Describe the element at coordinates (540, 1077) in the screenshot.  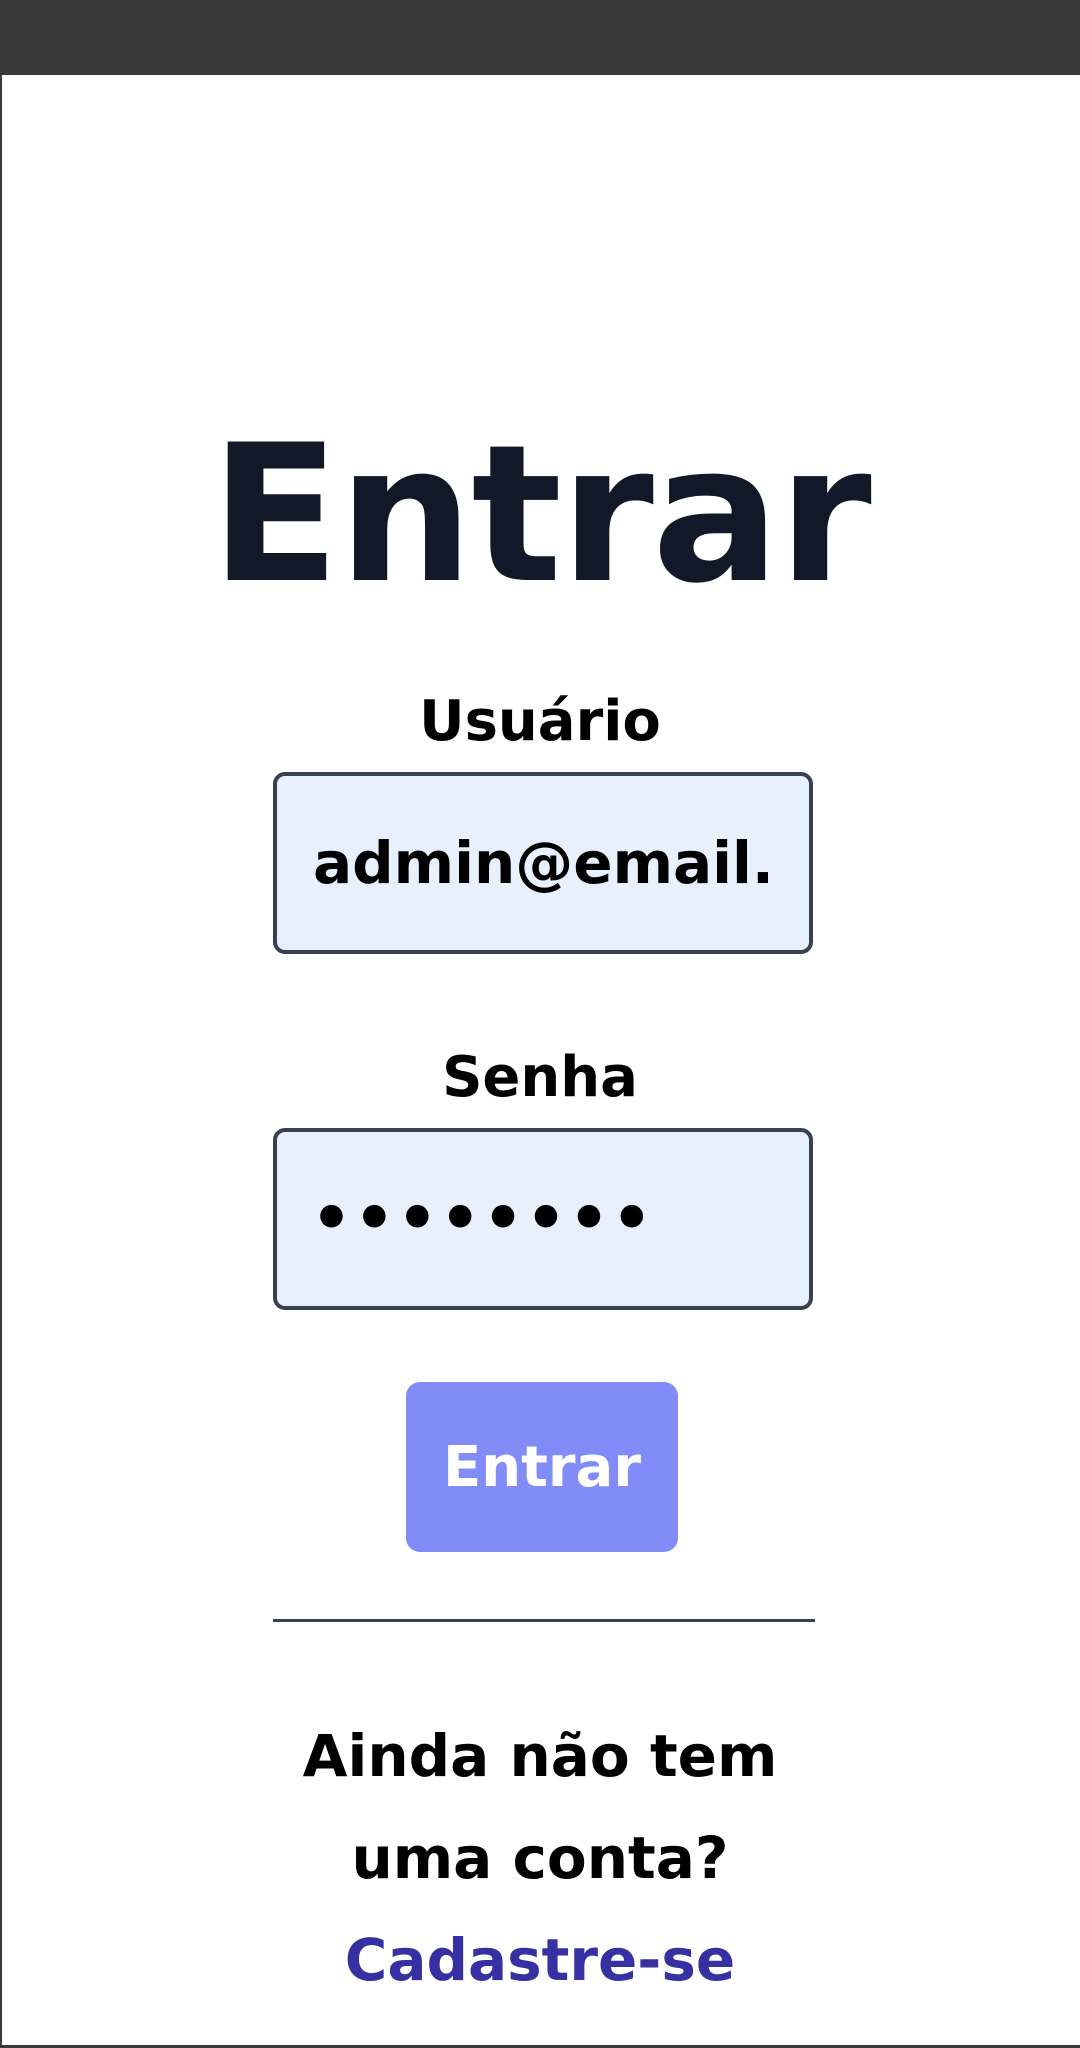
I see `password-label: Senha` at that location.